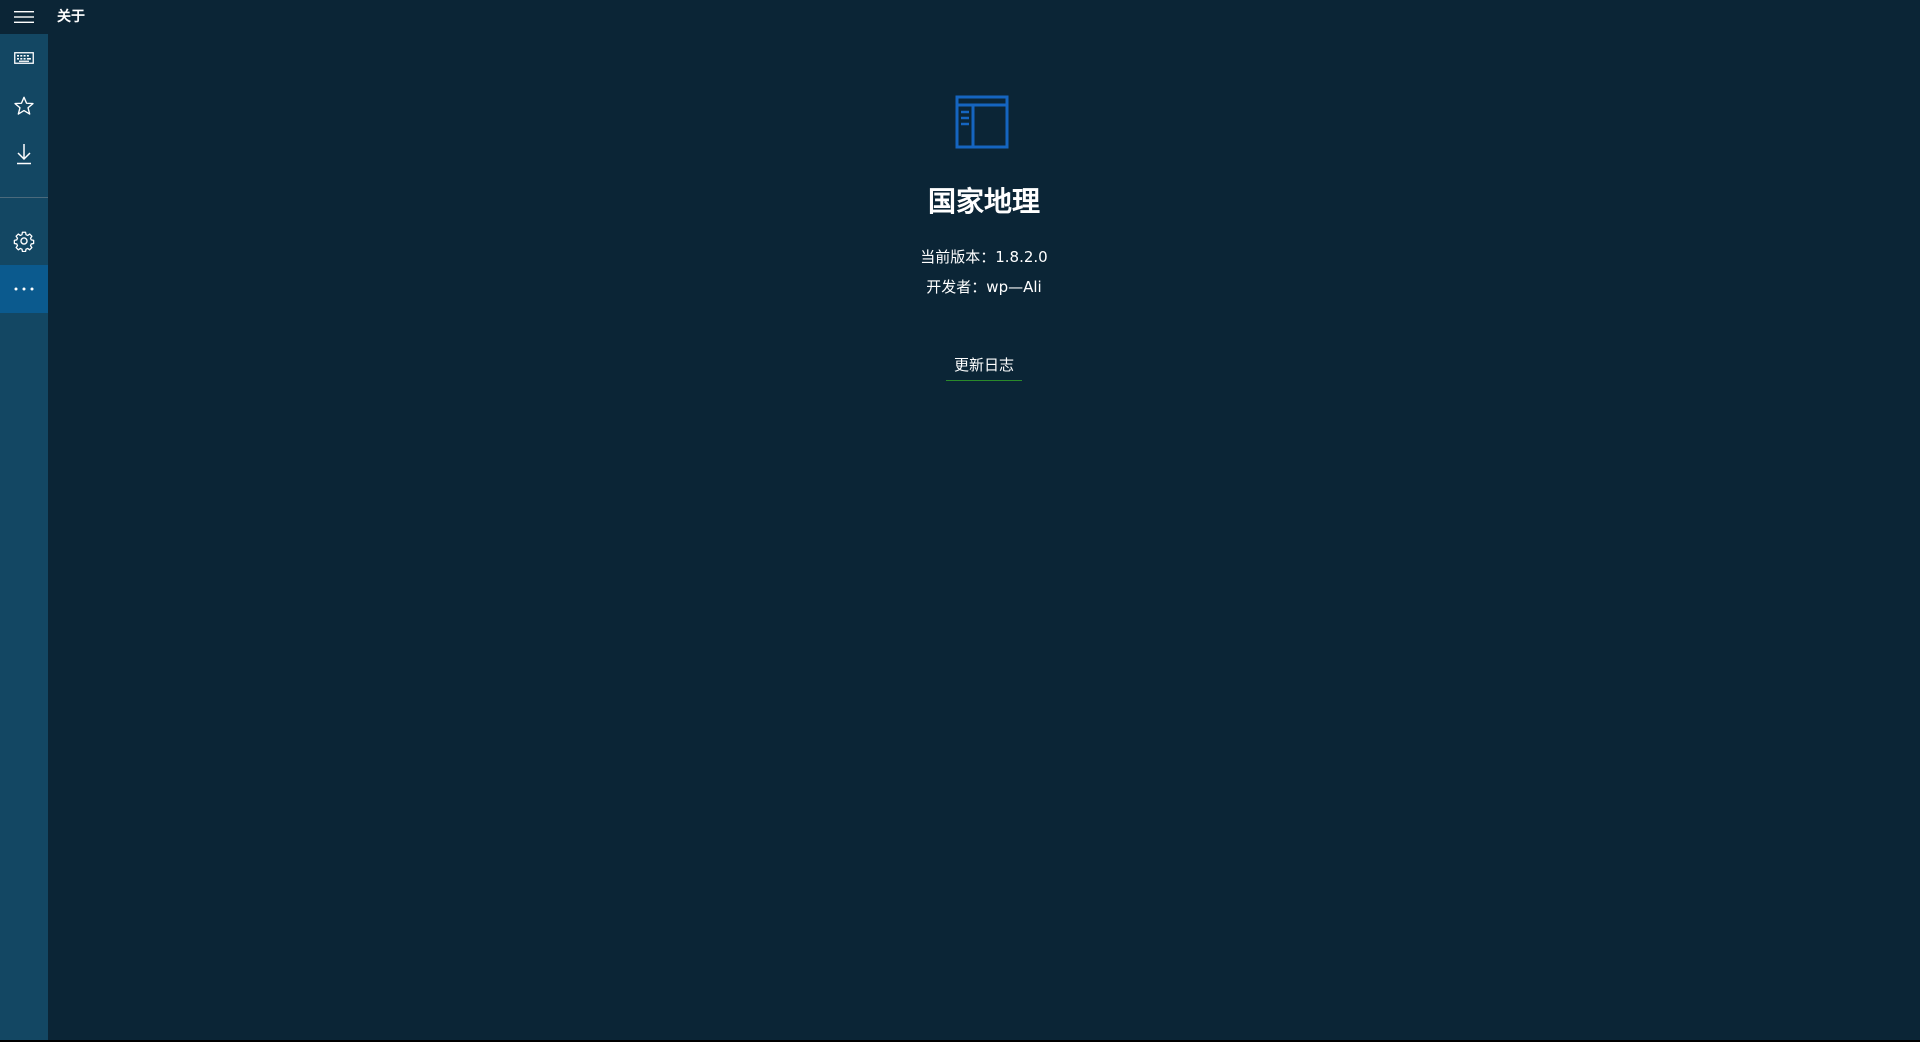 The width and height of the screenshot is (1920, 1042). I want to click on sidebar-item-settings, so click(24, 241).